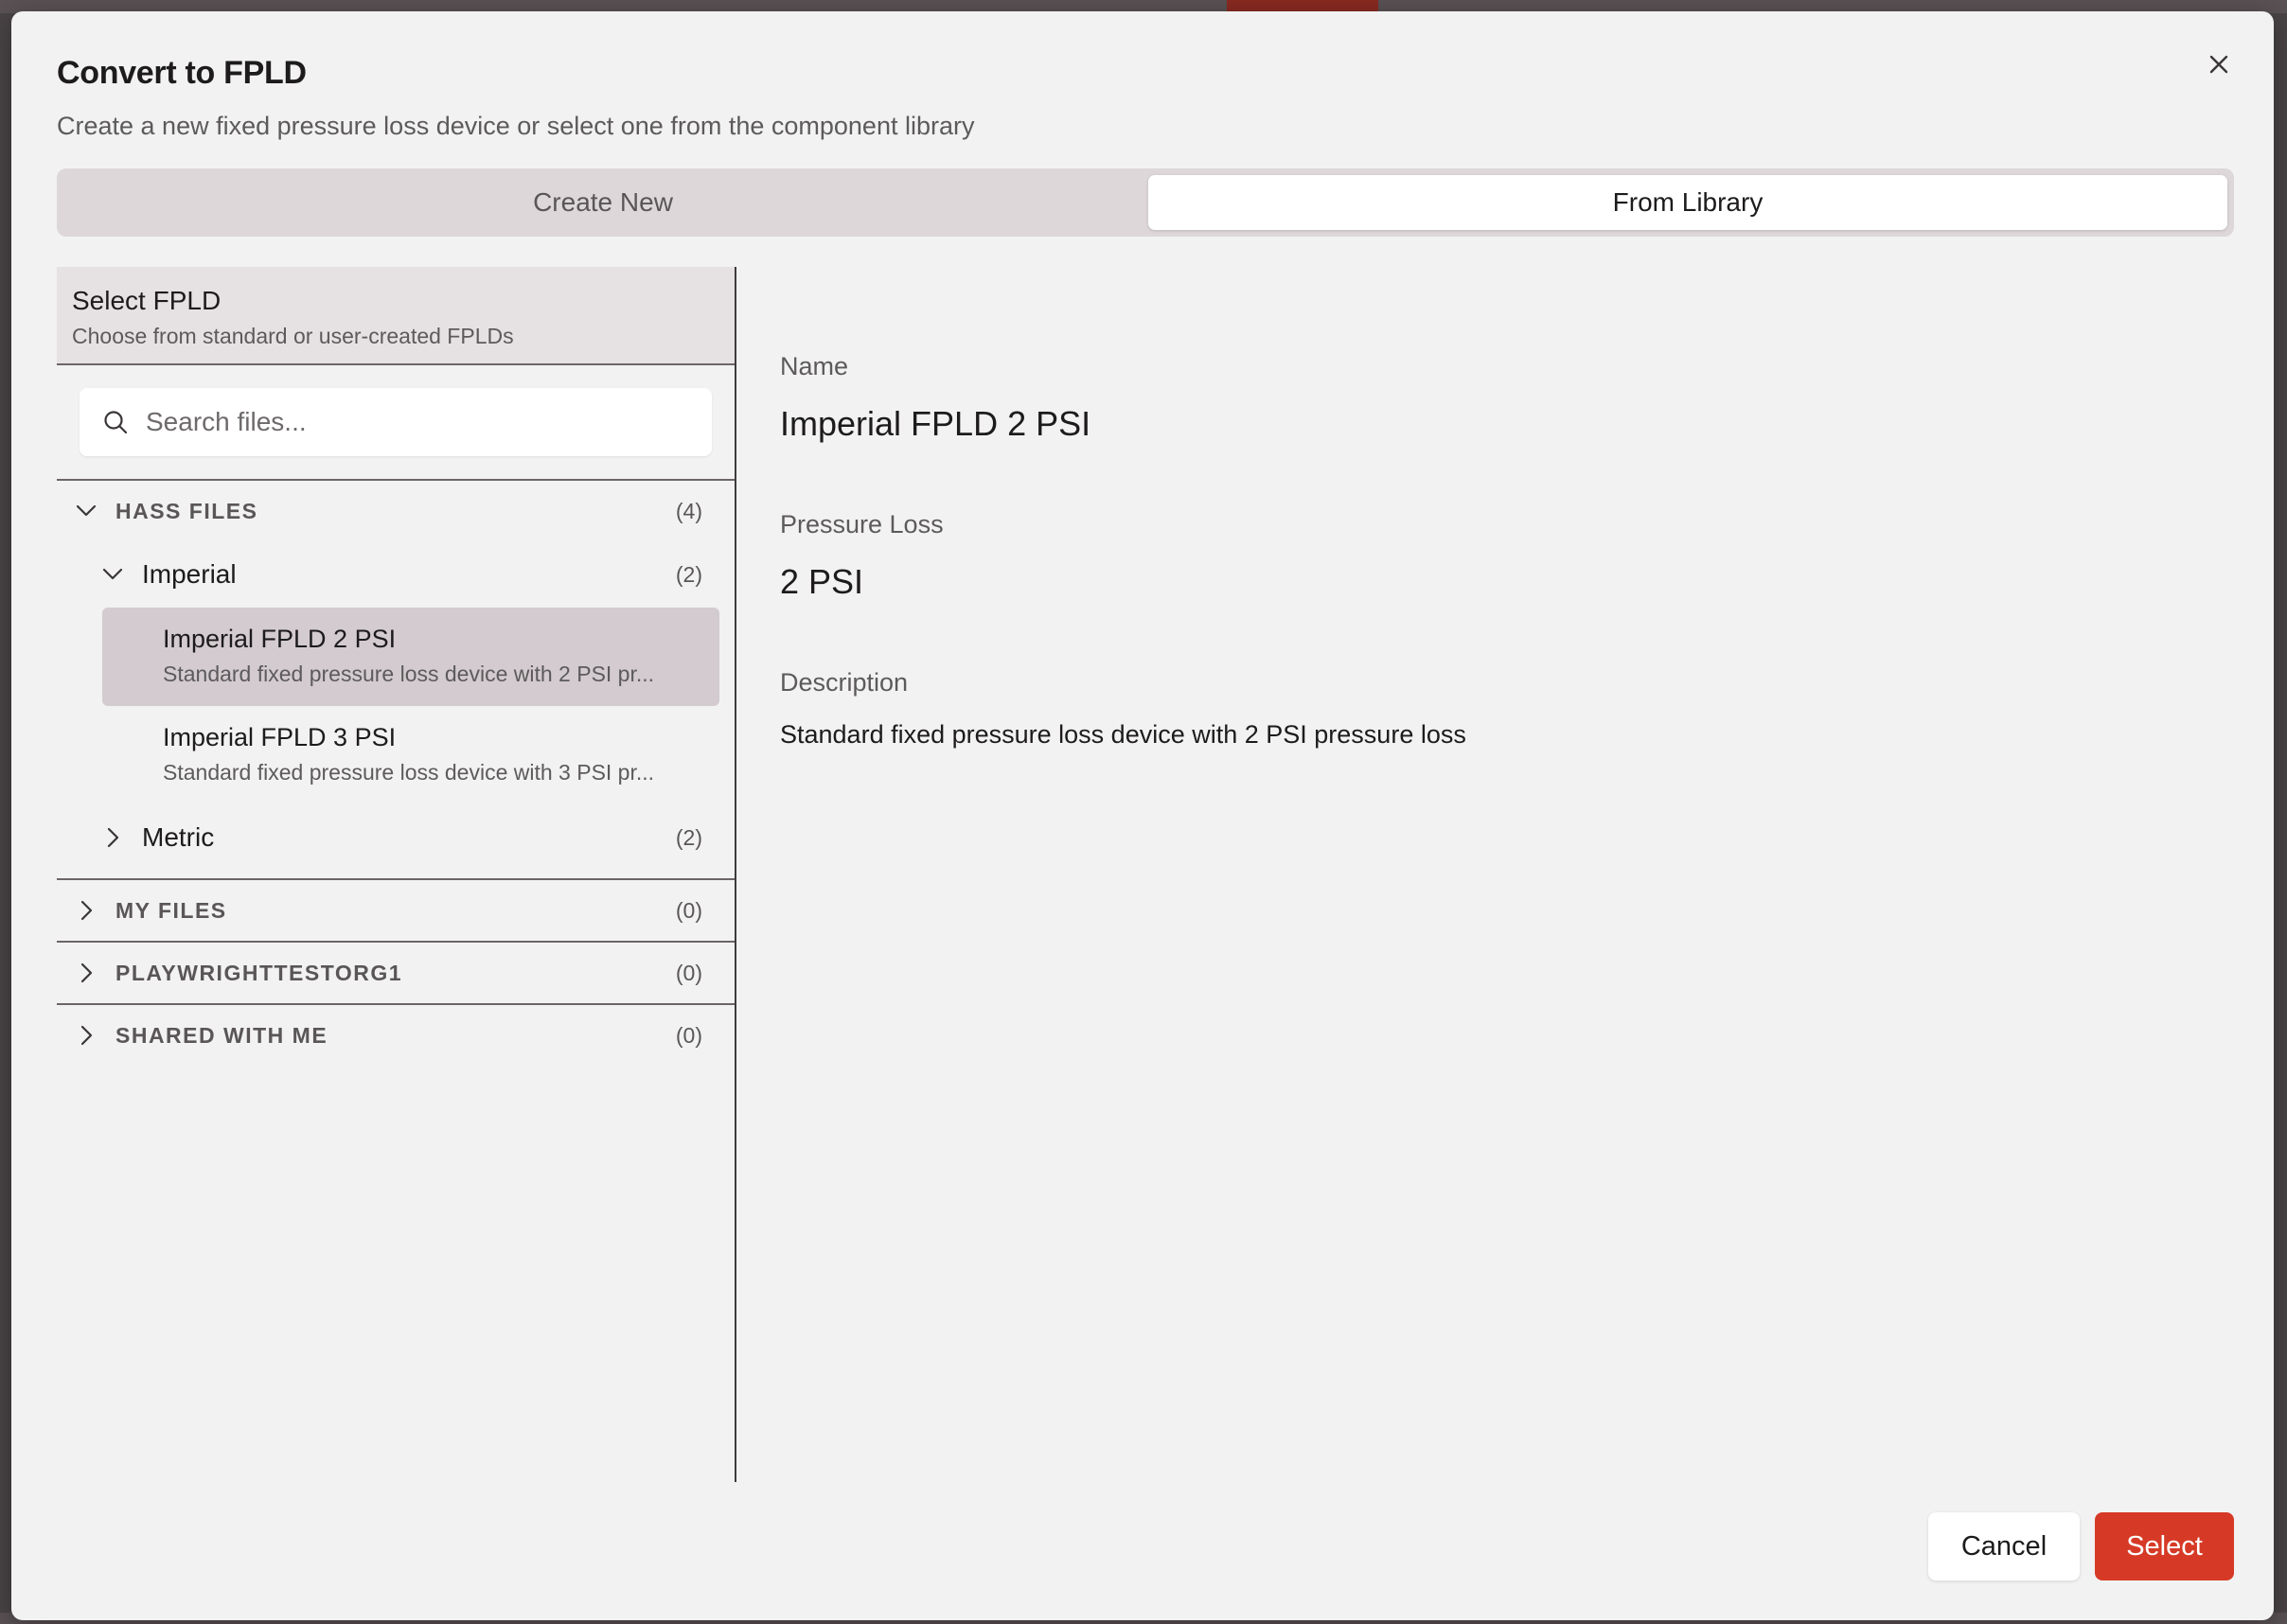 The height and width of the screenshot is (1624, 2287). Describe the element at coordinates (221, 1035) in the screenshot. I see `group-label: SHARED WITH ME` at that location.